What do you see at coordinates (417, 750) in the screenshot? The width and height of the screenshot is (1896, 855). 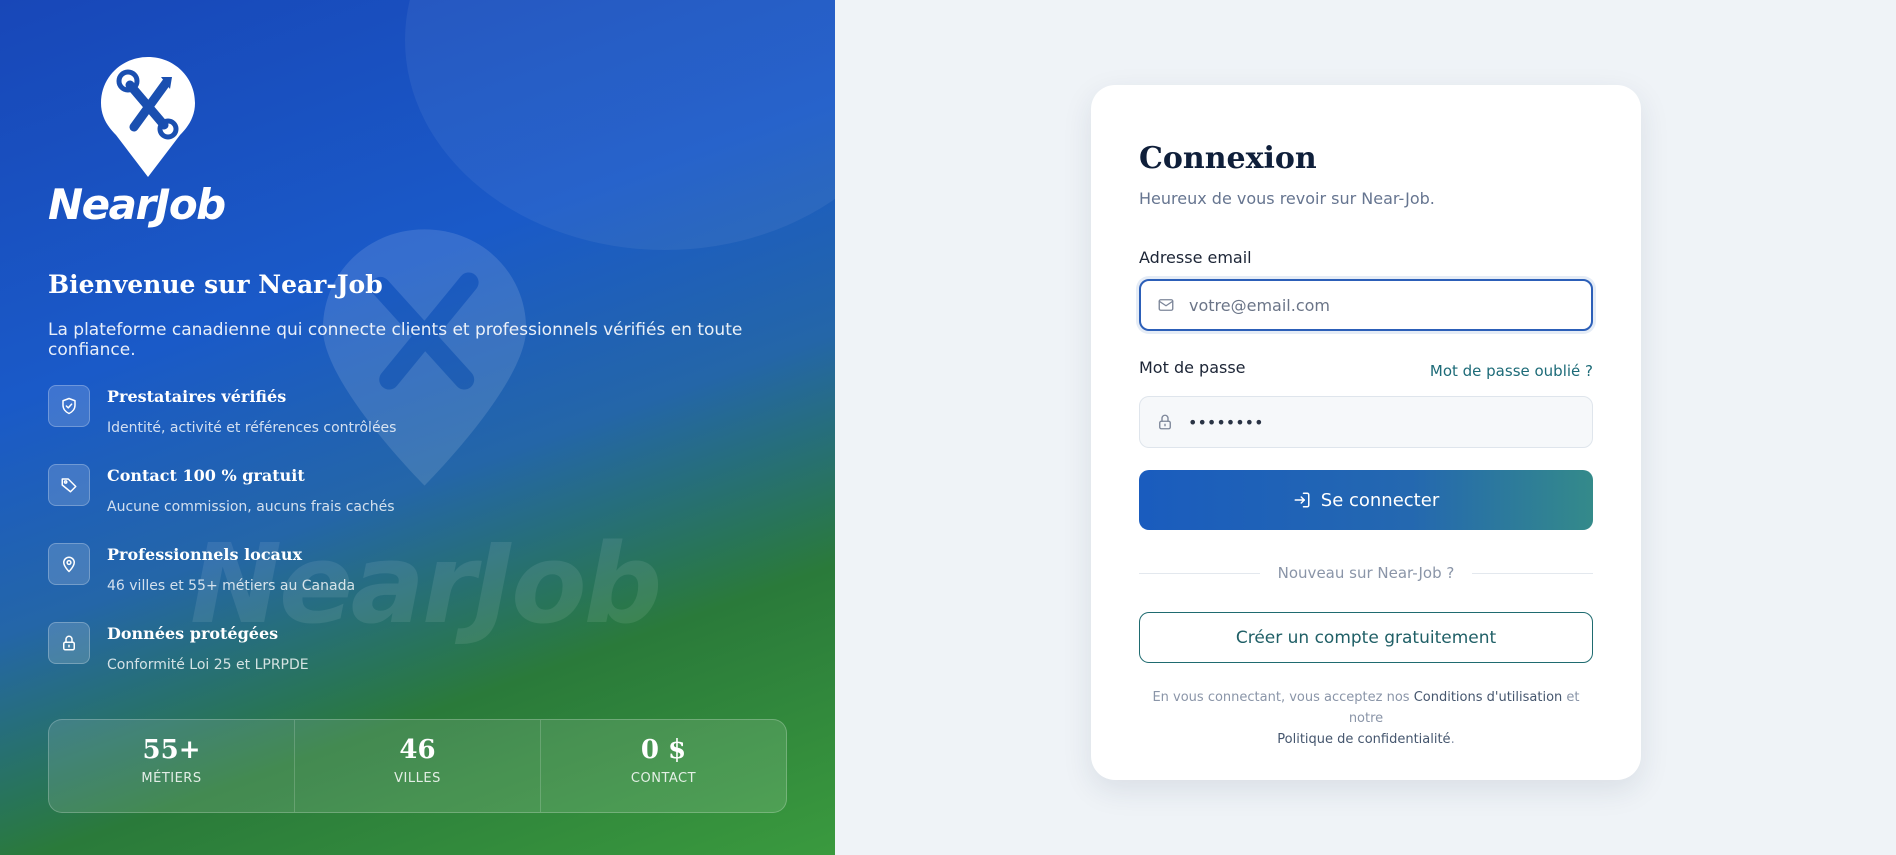 I see `stat-value: 46` at bounding box center [417, 750].